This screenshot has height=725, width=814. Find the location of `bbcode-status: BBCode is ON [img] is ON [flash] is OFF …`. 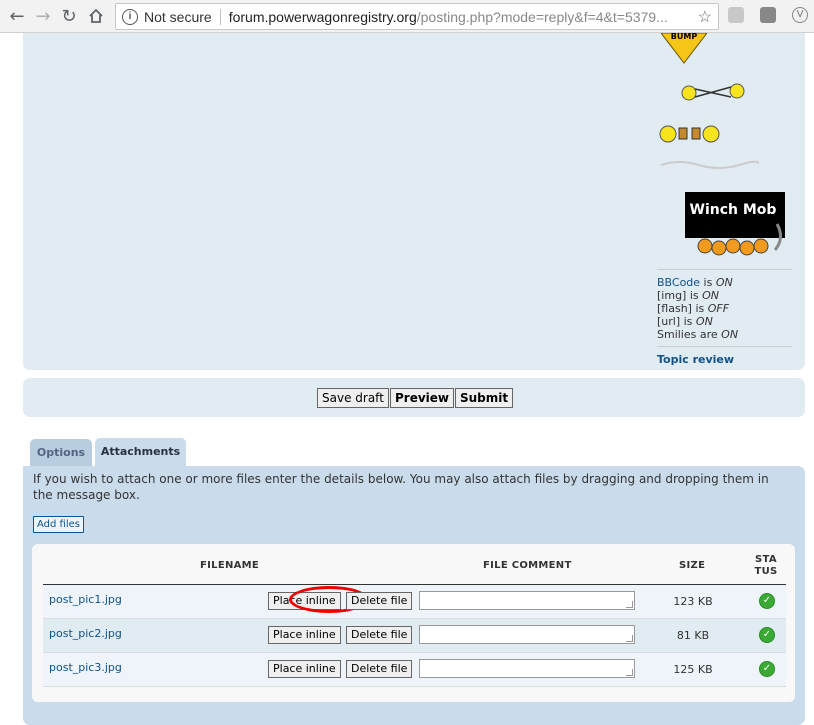

bbcode-status: BBCode is ON [img] is ON [flash] is OFF … is located at coordinates (727, 308).